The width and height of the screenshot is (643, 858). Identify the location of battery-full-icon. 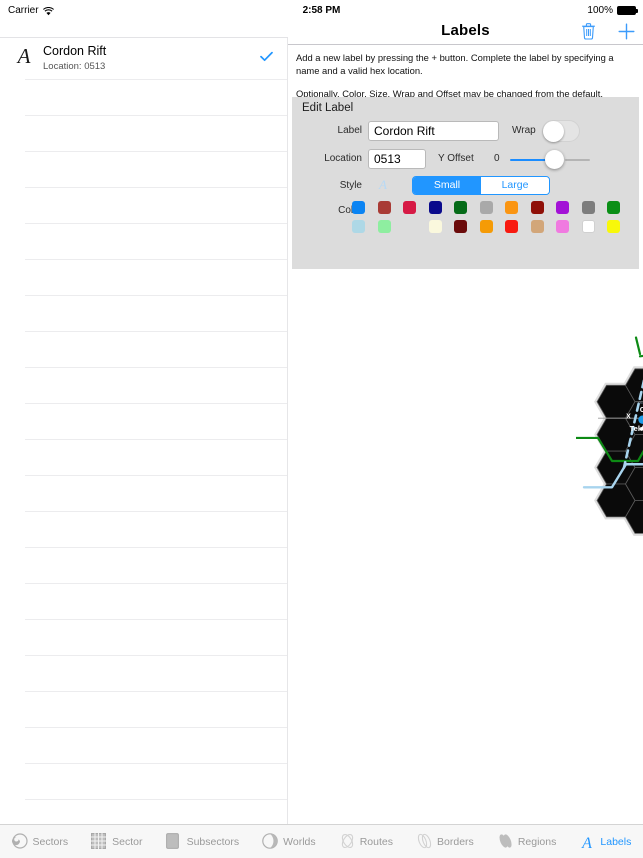
(627, 10).